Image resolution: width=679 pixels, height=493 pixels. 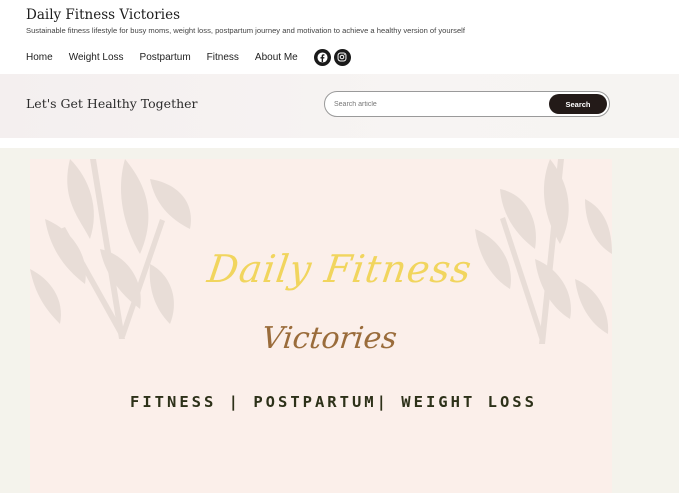 I want to click on search-box: Search, so click(x=467, y=104).